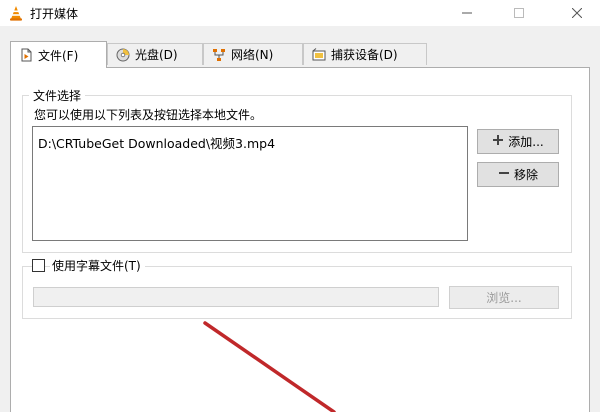 The image size is (600, 412). I want to click on tab-label: 捕获设备(D), so click(364, 55).